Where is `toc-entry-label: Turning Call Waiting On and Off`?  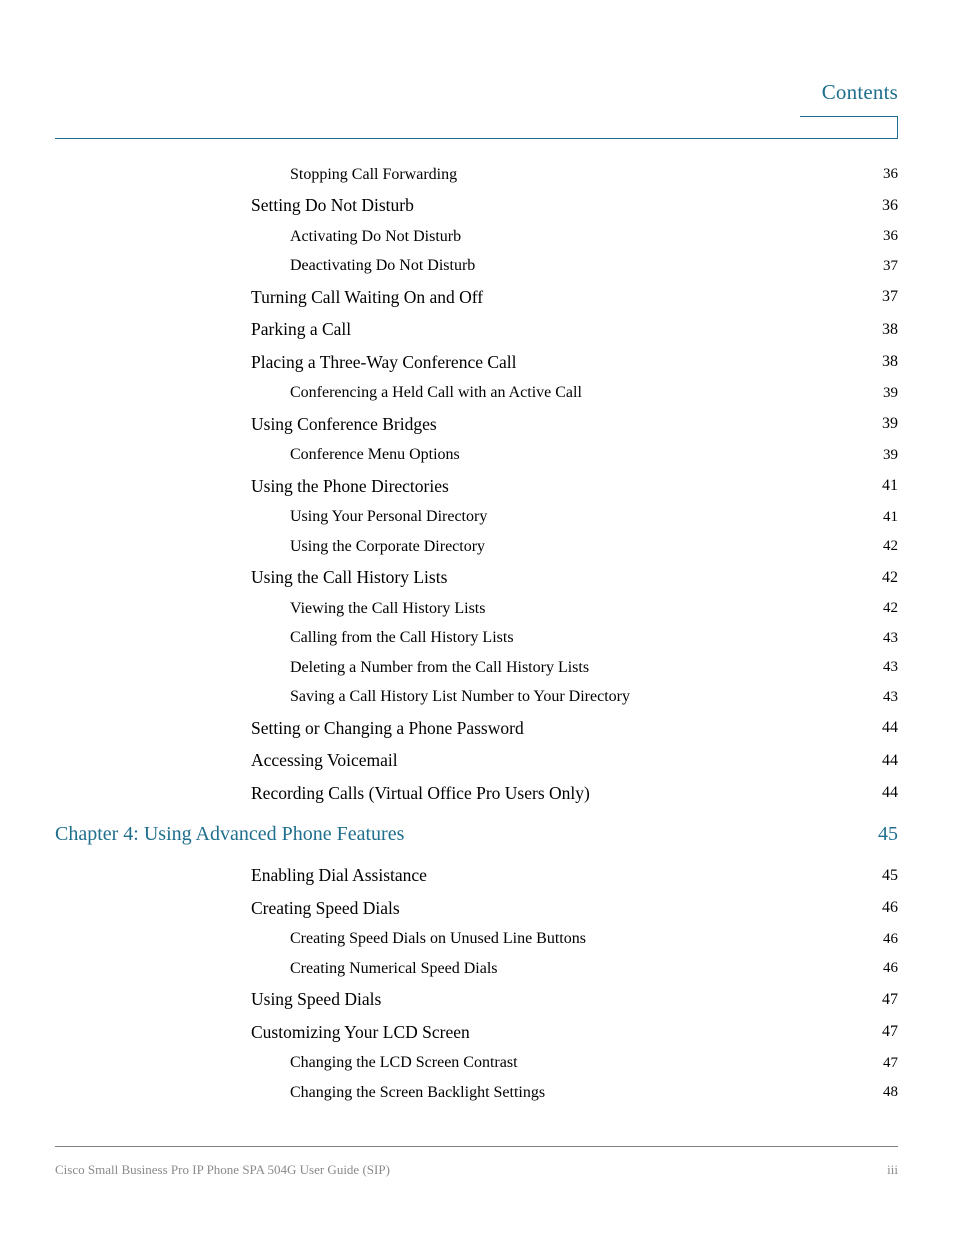 toc-entry-label: Turning Call Waiting On and Off is located at coordinates (367, 296).